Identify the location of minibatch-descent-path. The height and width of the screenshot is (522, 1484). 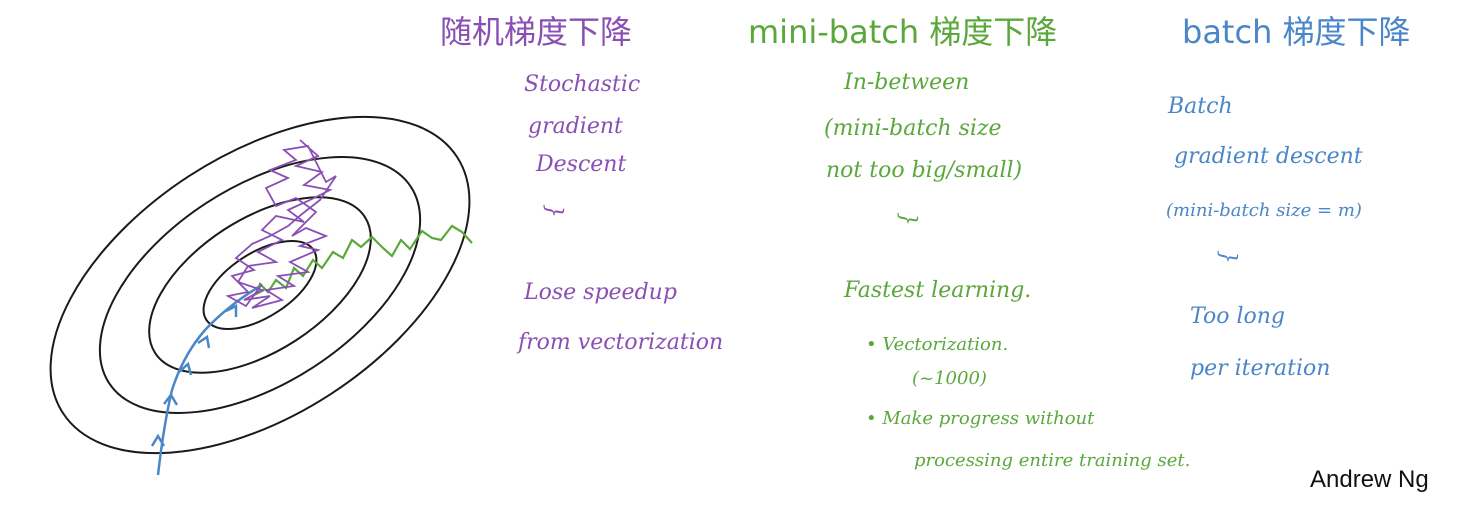
(363, 260).